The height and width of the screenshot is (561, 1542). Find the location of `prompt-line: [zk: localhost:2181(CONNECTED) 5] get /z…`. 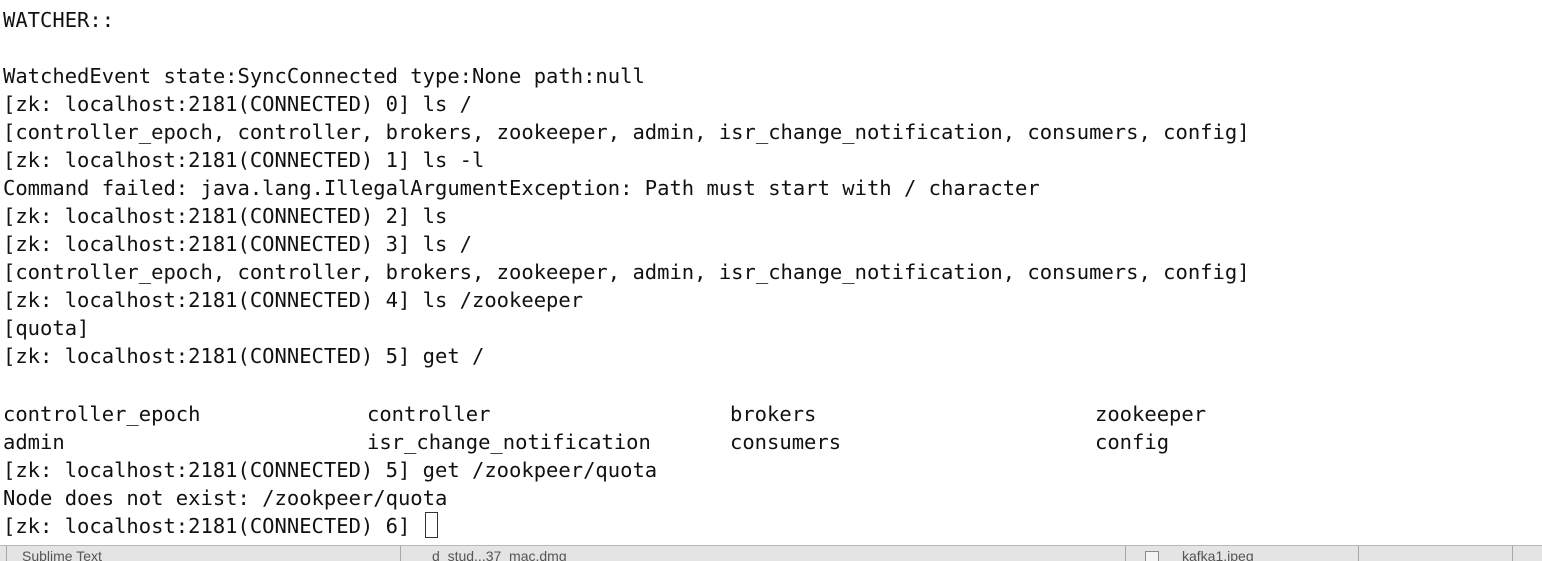

prompt-line: [zk: localhost:2181(CONNECTED) 5] get /z… is located at coordinates (330, 470).